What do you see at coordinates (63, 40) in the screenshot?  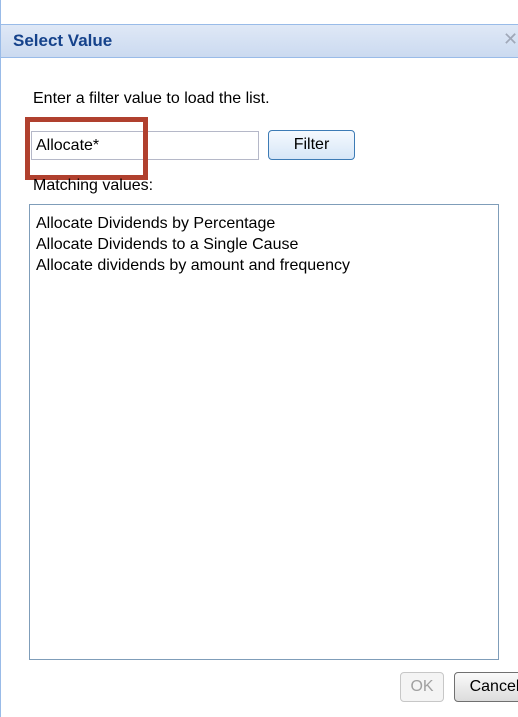 I see `dialog-title: Select Value` at bounding box center [63, 40].